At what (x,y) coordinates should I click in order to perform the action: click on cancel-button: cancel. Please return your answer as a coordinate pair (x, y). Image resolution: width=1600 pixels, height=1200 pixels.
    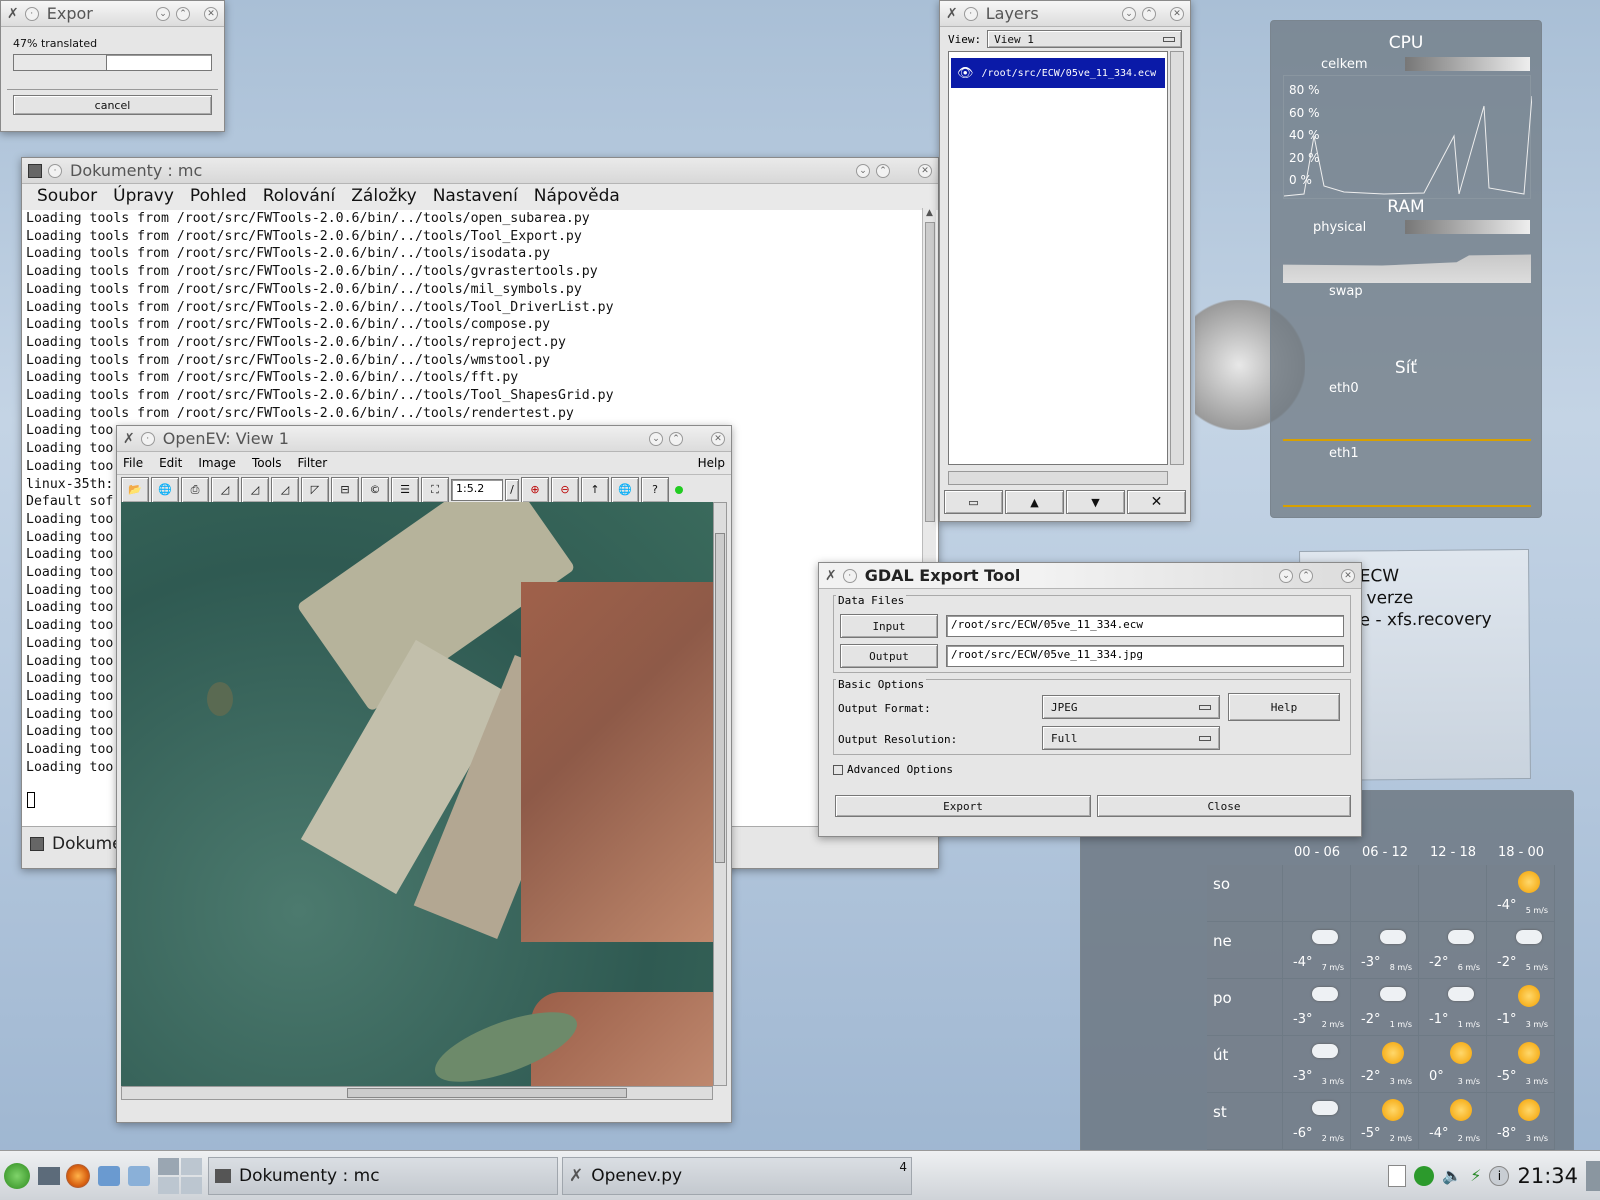
    Looking at the image, I should click on (112, 105).